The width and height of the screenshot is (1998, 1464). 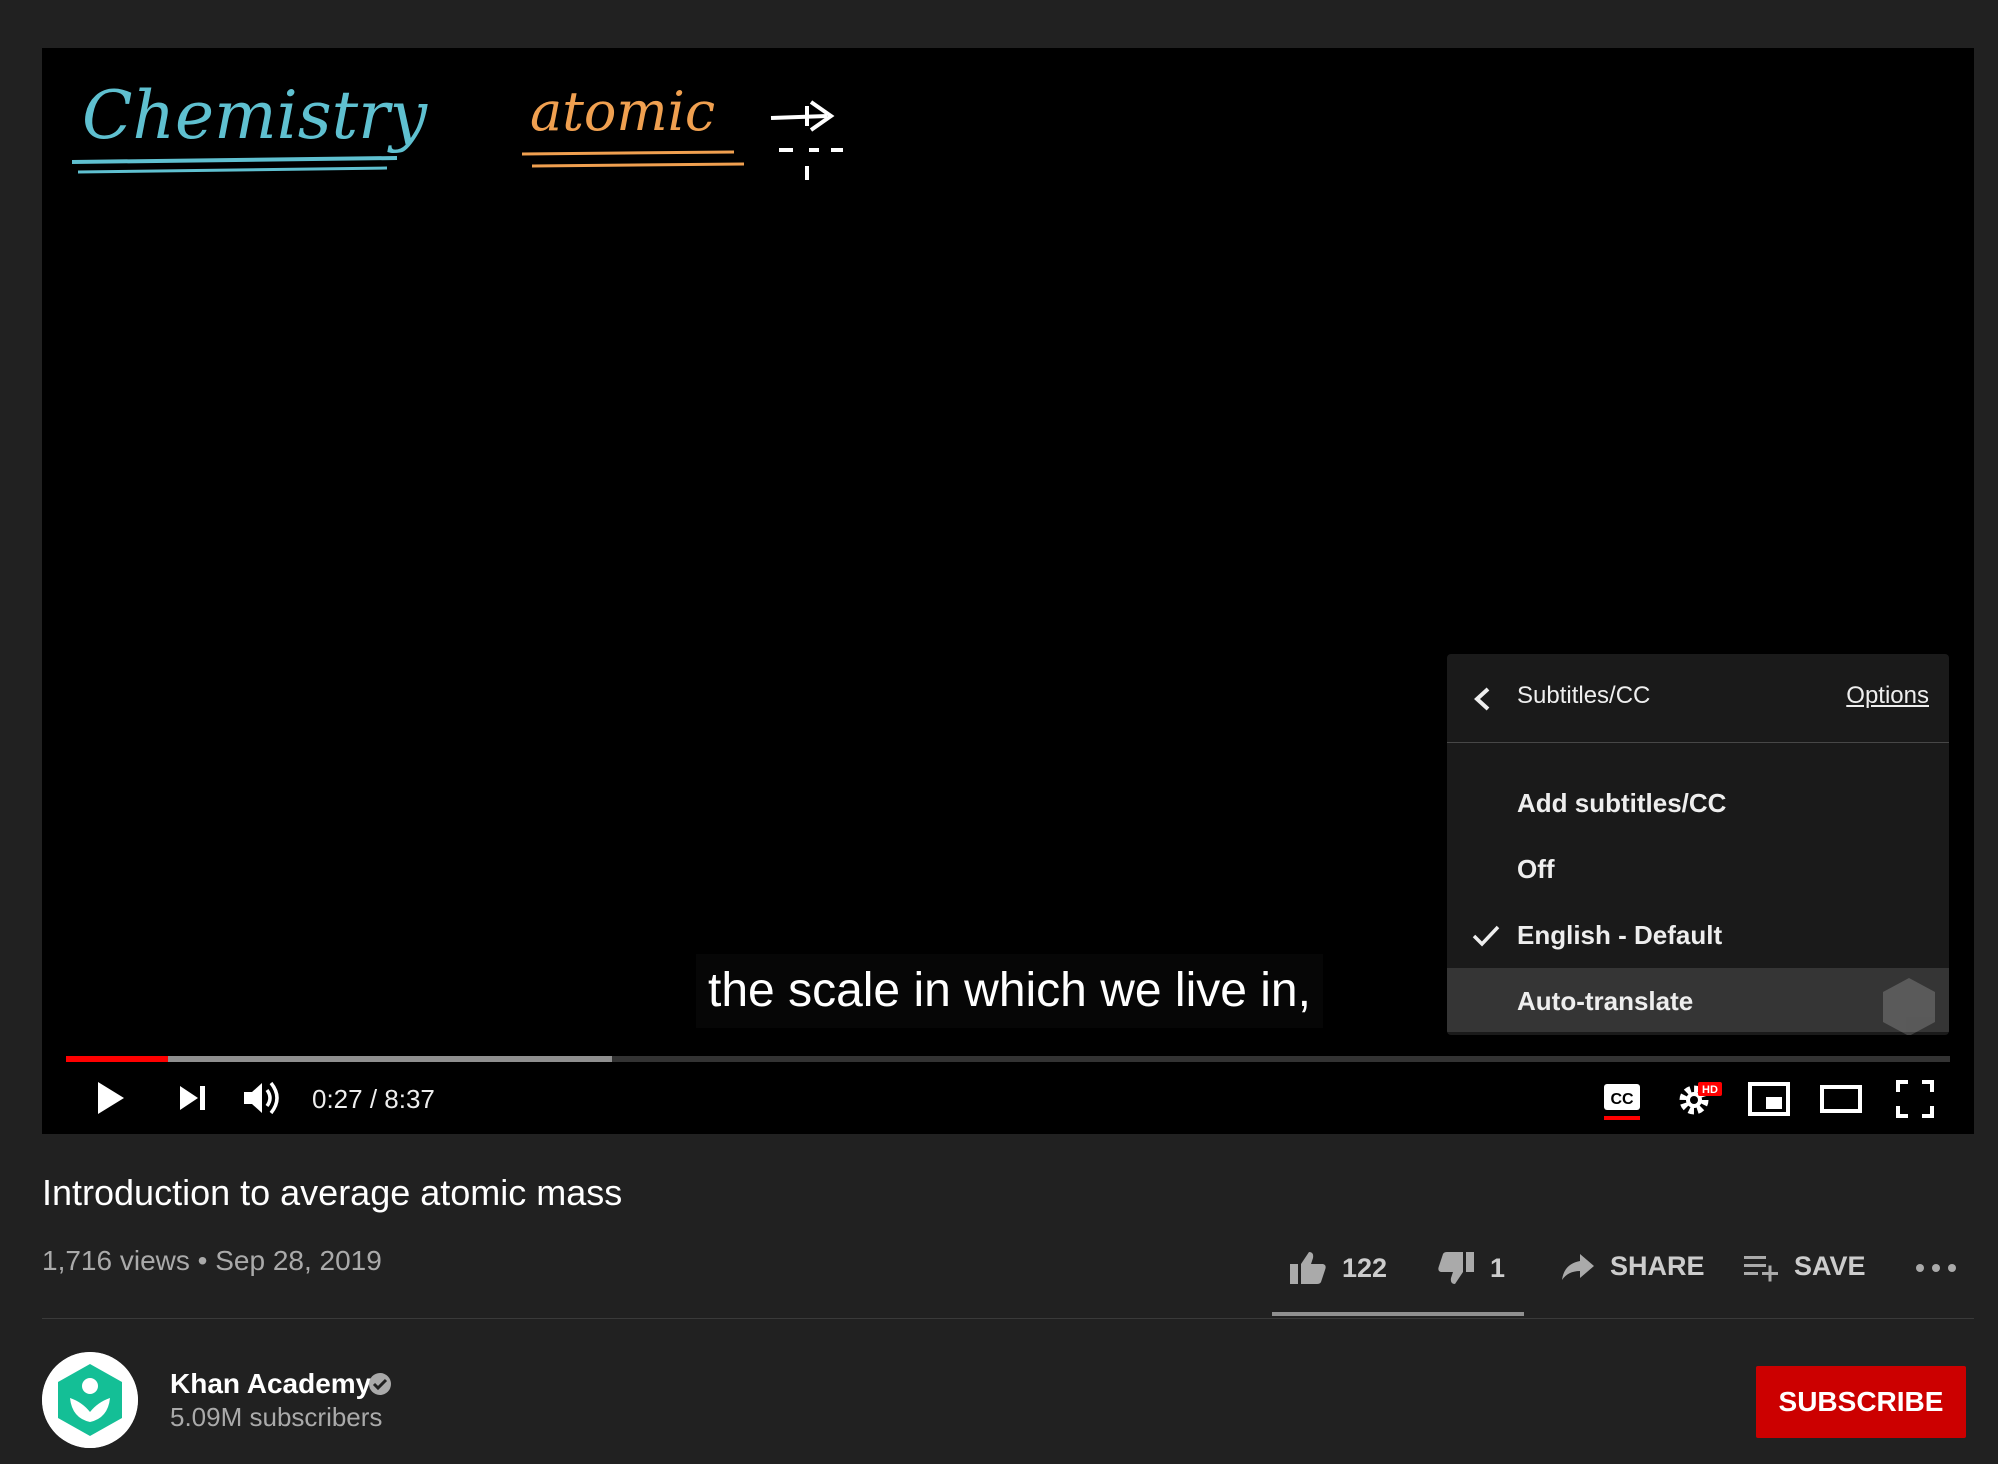 I want to click on checkmark-icon, so click(x=1486, y=936).